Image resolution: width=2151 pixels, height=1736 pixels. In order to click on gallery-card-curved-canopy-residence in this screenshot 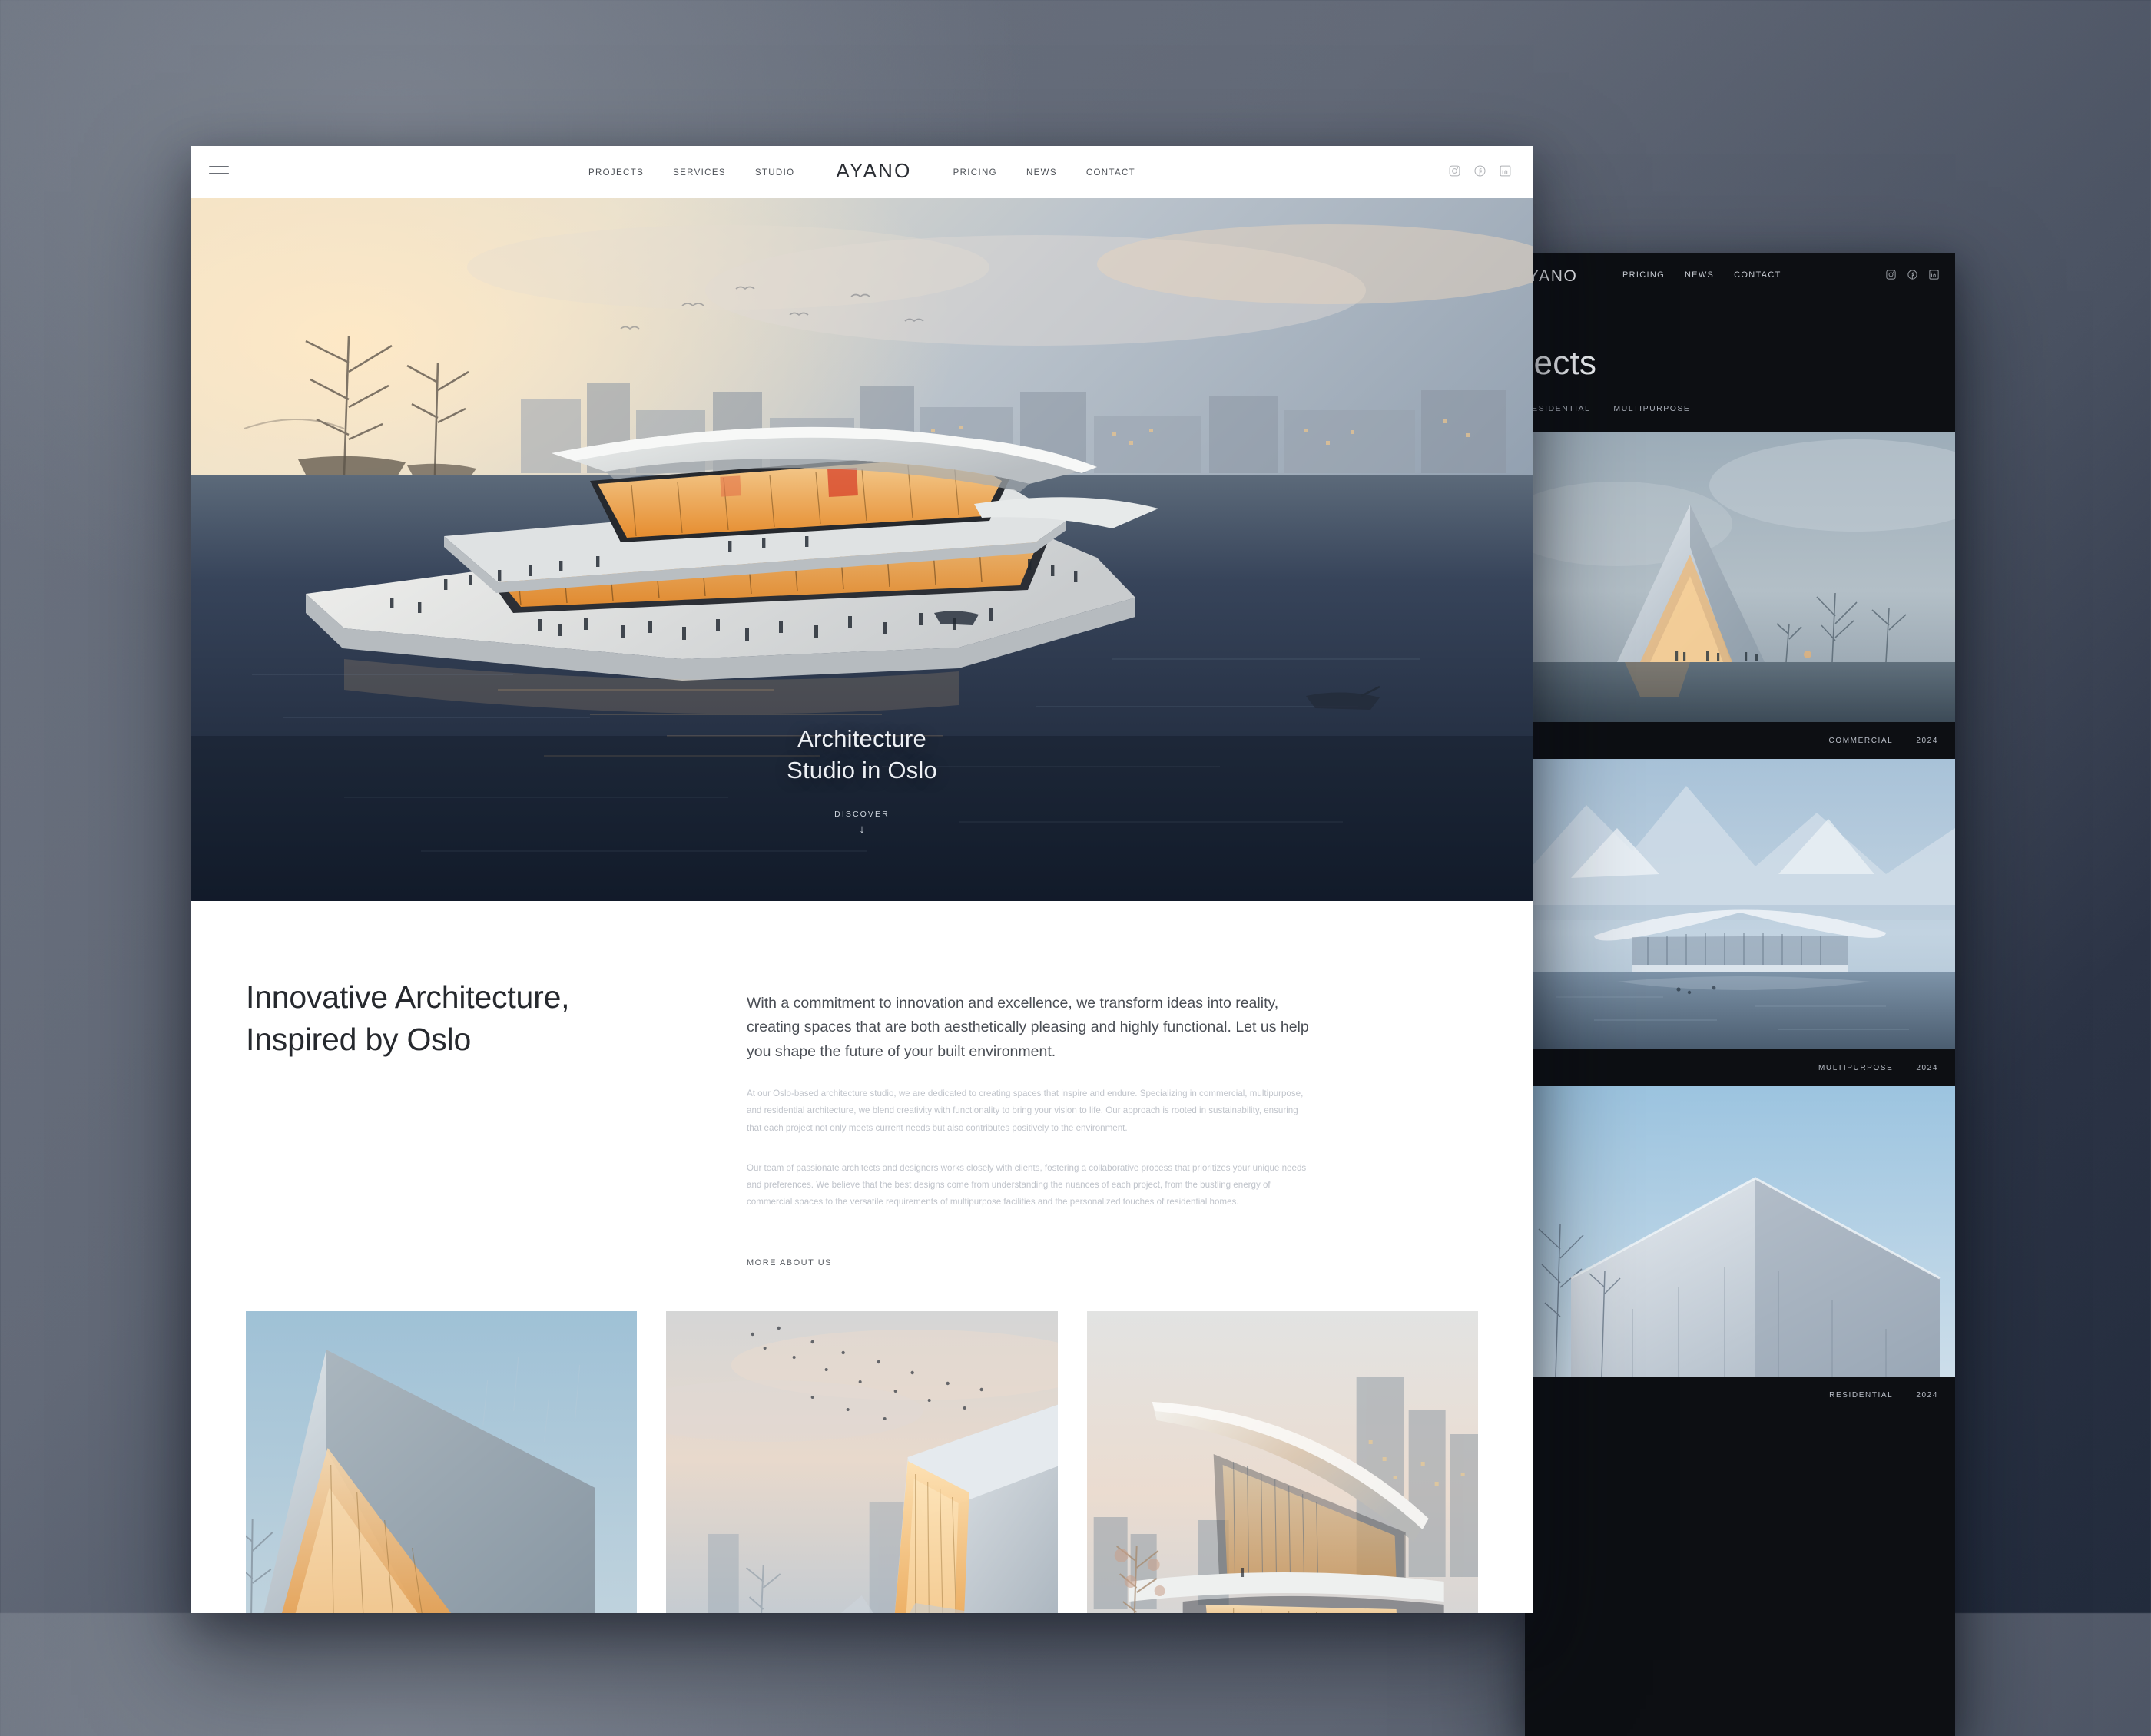, I will do `click(1282, 1462)`.